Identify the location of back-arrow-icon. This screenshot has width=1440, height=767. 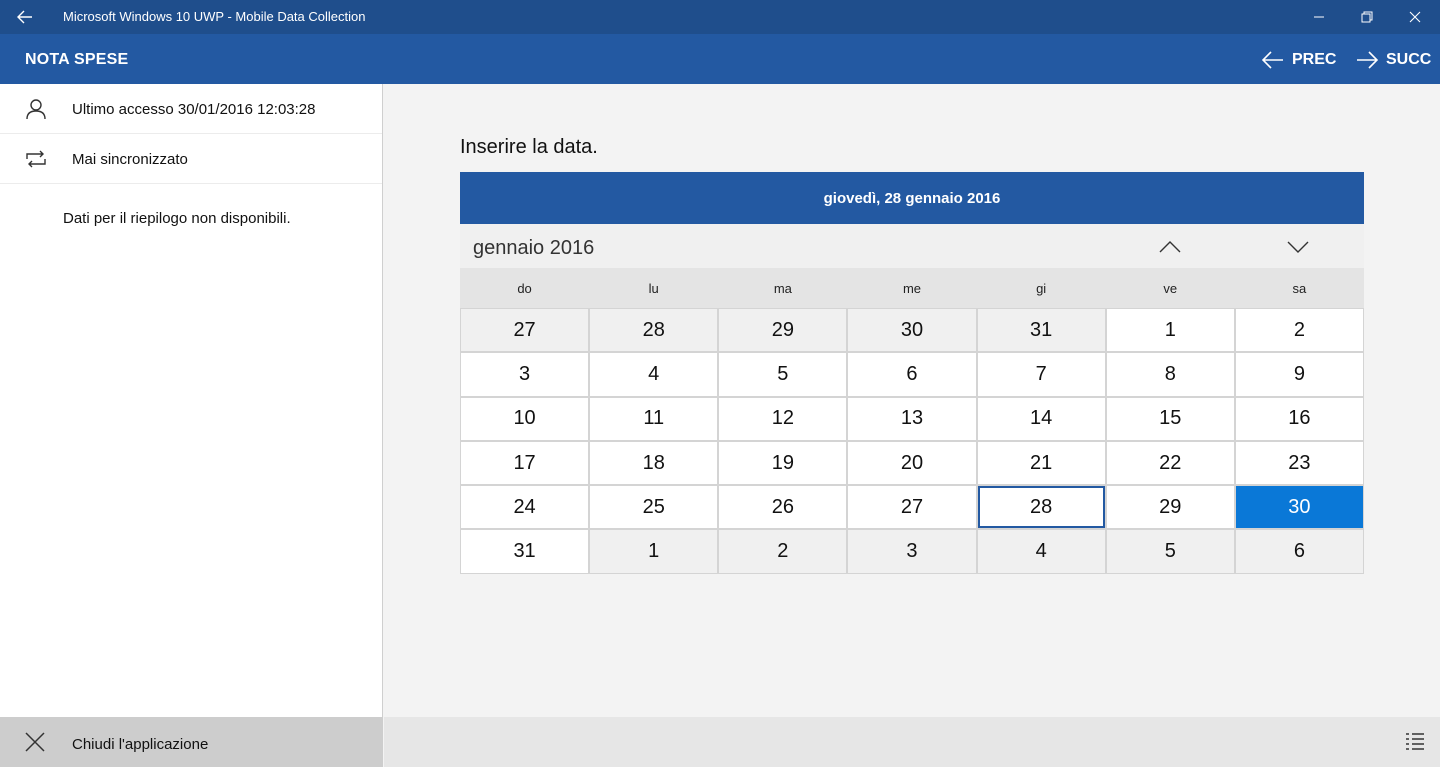
(25, 17).